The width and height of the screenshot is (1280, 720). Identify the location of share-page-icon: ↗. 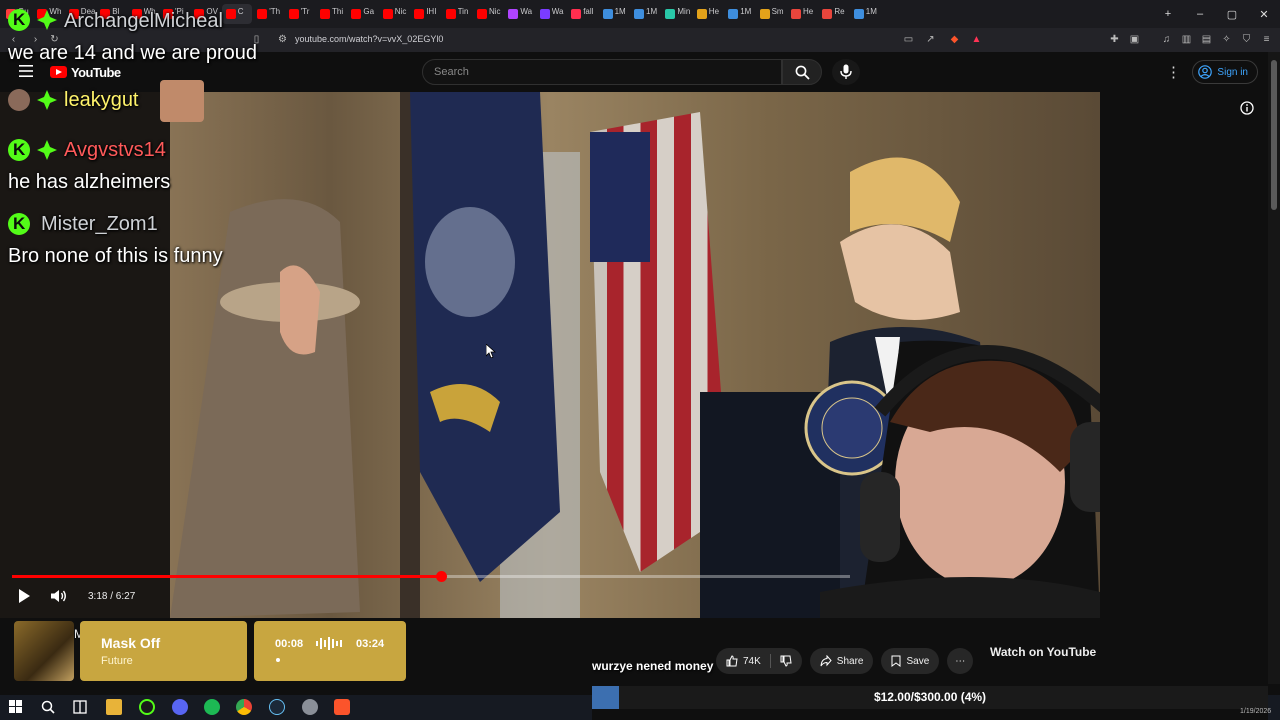
(930, 39).